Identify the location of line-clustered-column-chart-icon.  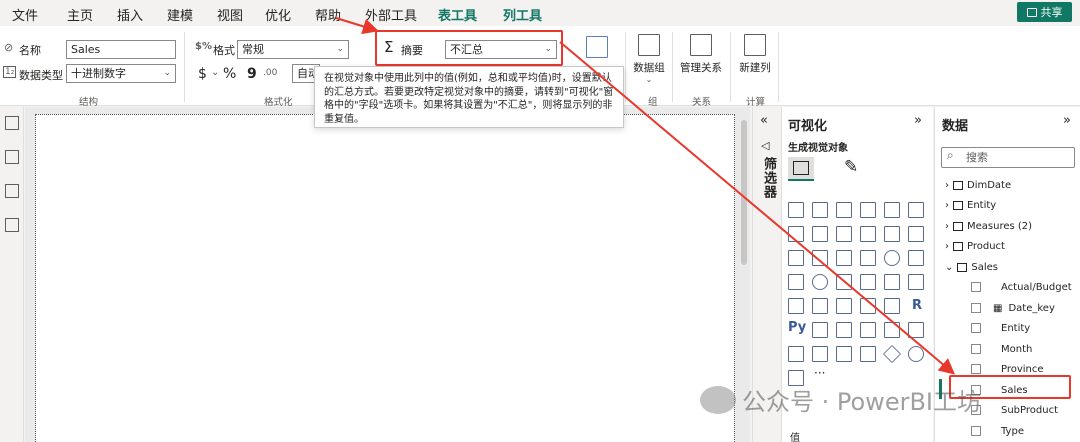
(892, 234).